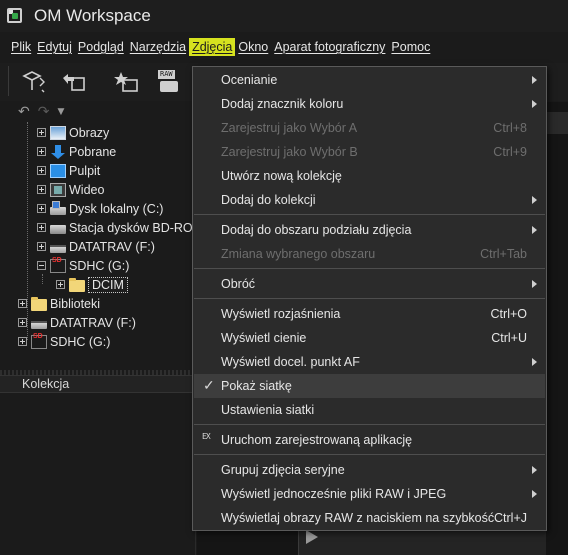  What do you see at coordinates (101, 47) in the screenshot?
I see `menu-podglad: Podgląd` at bounding box center [101, 47].